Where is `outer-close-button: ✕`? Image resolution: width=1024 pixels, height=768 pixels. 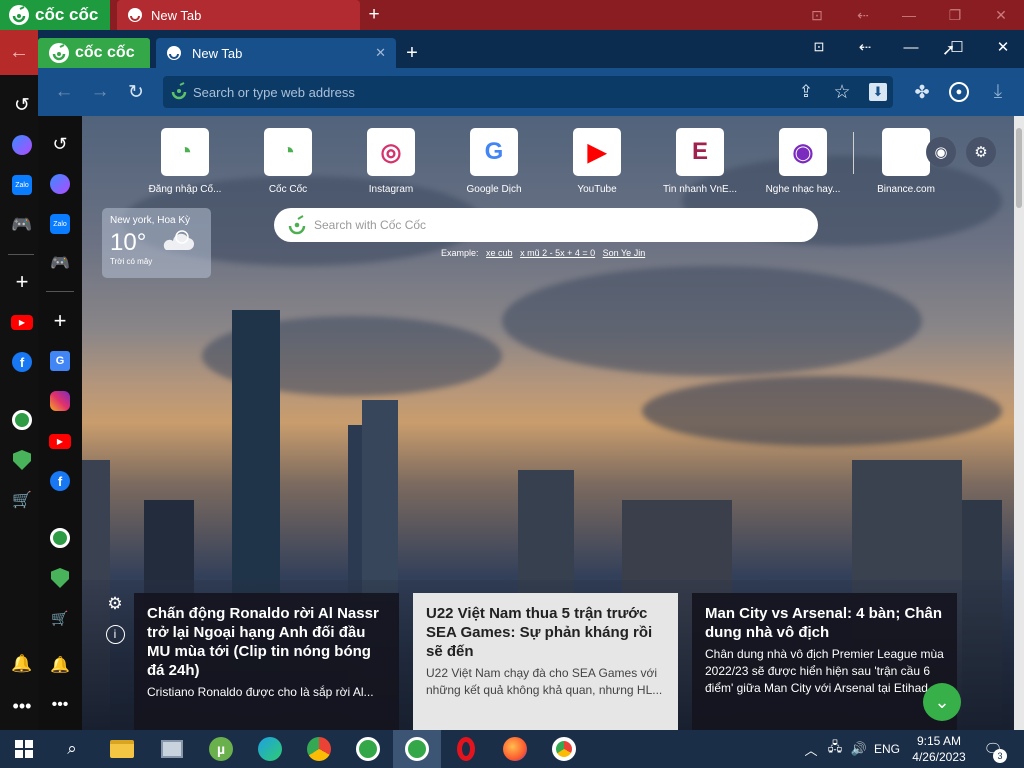 outer-close-button: ✕ is located at coordinates (1001, 15).